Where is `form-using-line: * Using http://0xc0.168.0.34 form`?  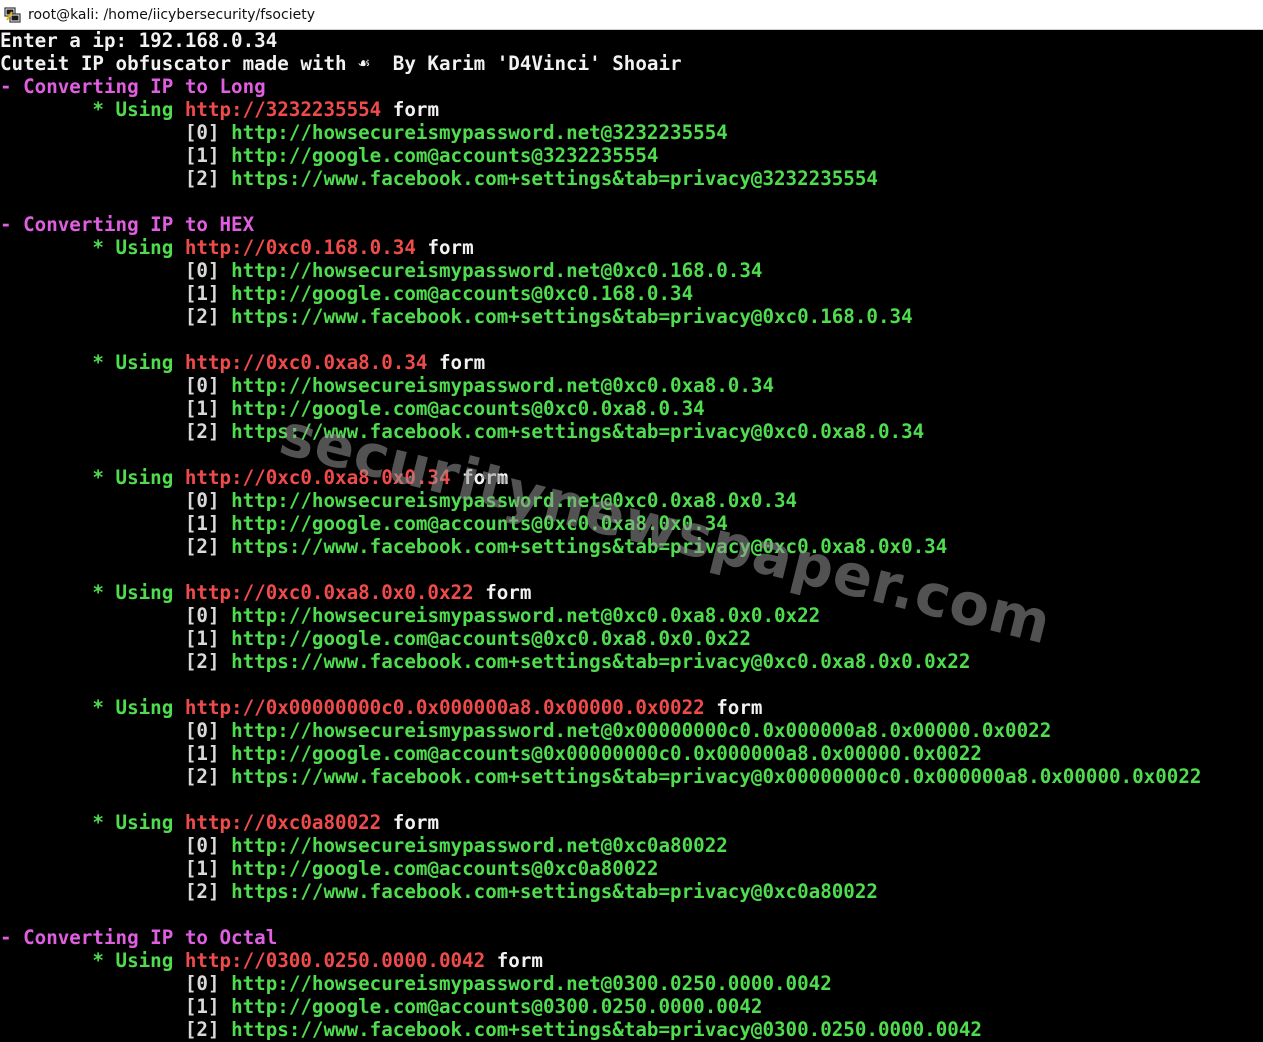
form-using-line: * Using http://0xc0.168.0.34 form is located at coordinates (631, 247).